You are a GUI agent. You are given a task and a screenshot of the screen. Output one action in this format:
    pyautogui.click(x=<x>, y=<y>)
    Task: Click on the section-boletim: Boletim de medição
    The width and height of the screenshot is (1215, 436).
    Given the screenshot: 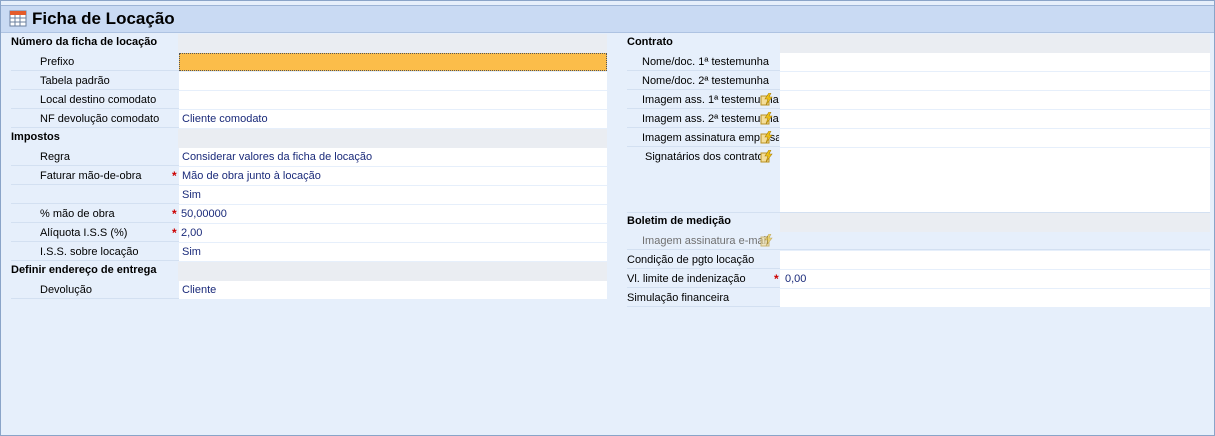 What is the action you would take?
    pyautogui.click(x=918, y=222)
    